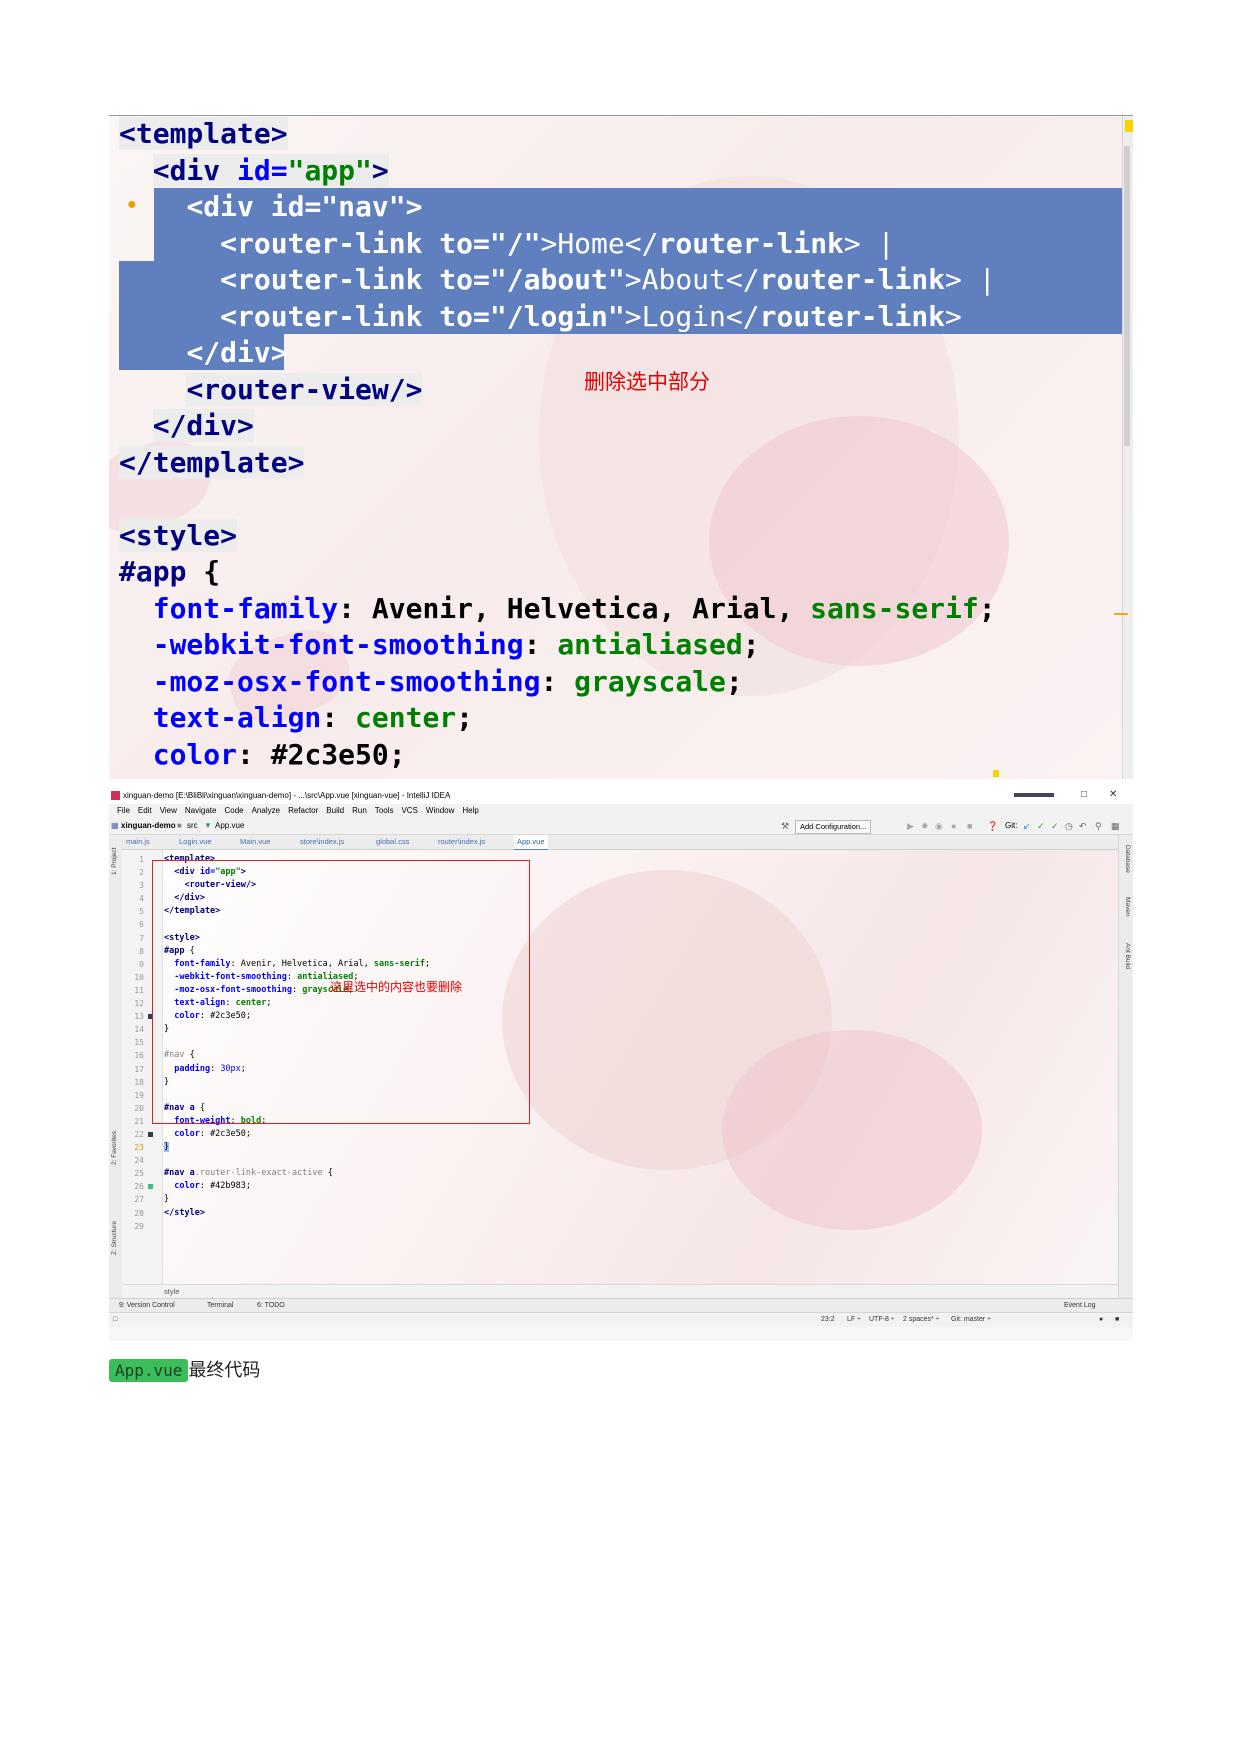  What do you see at coordinates (620, 1291) in the screenshot?
I see `editor-breadcrumb: style` at bounding box center [620, 1291].